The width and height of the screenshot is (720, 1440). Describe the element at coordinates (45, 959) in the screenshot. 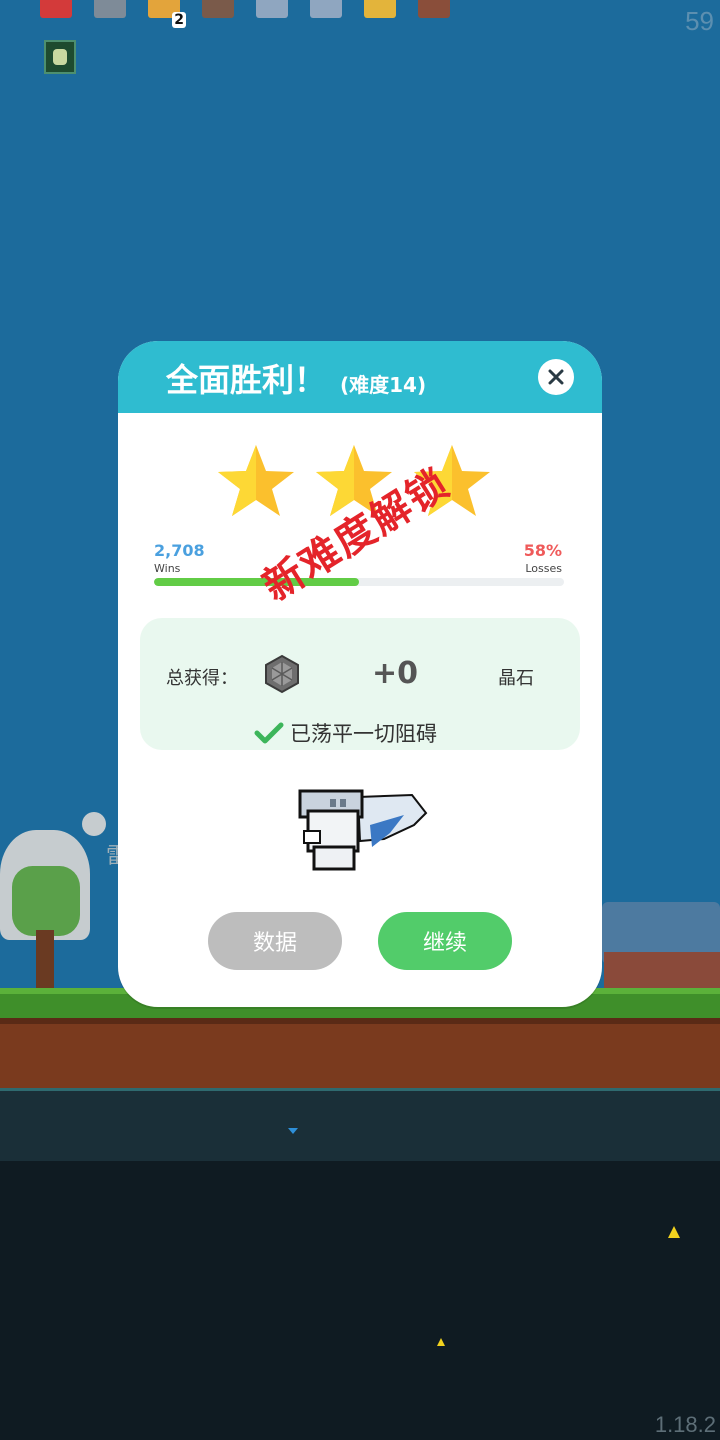

I see `tree-trunk` at that location.